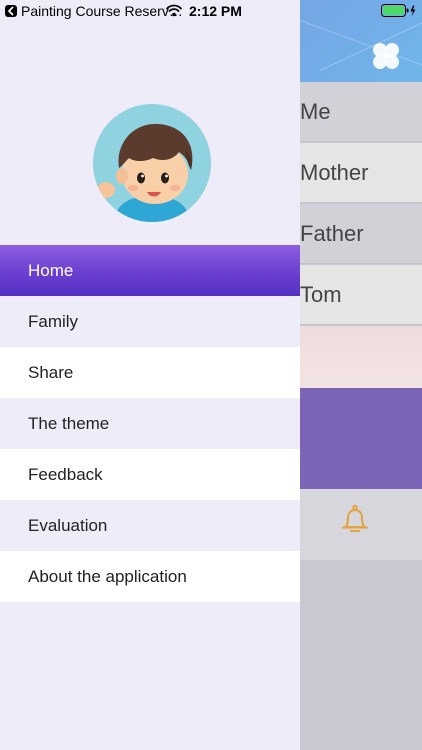 Image resolution: width=422 pixels, height=750 pixels. Describe the element at coordinates (332, 233) in the screenshot. I see `member-label: Father` at that location.